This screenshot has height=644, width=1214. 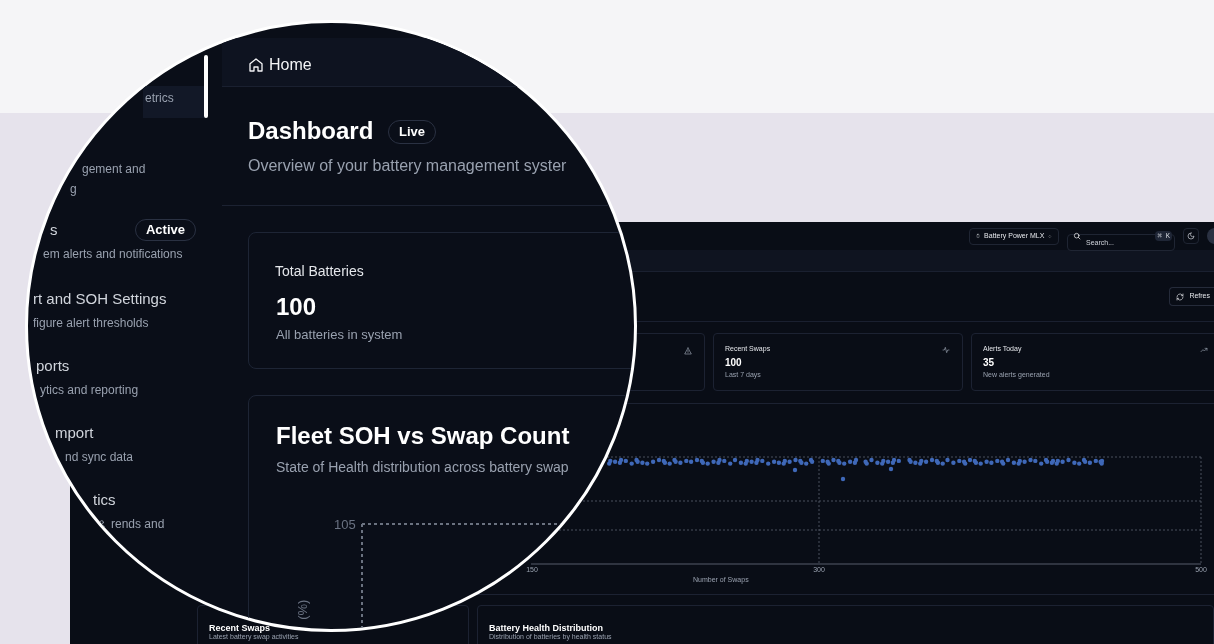 What do you see at coordinates (989, 363) in the screenshot?
I see `stat-value: 35` at bounding box center [989, 363].